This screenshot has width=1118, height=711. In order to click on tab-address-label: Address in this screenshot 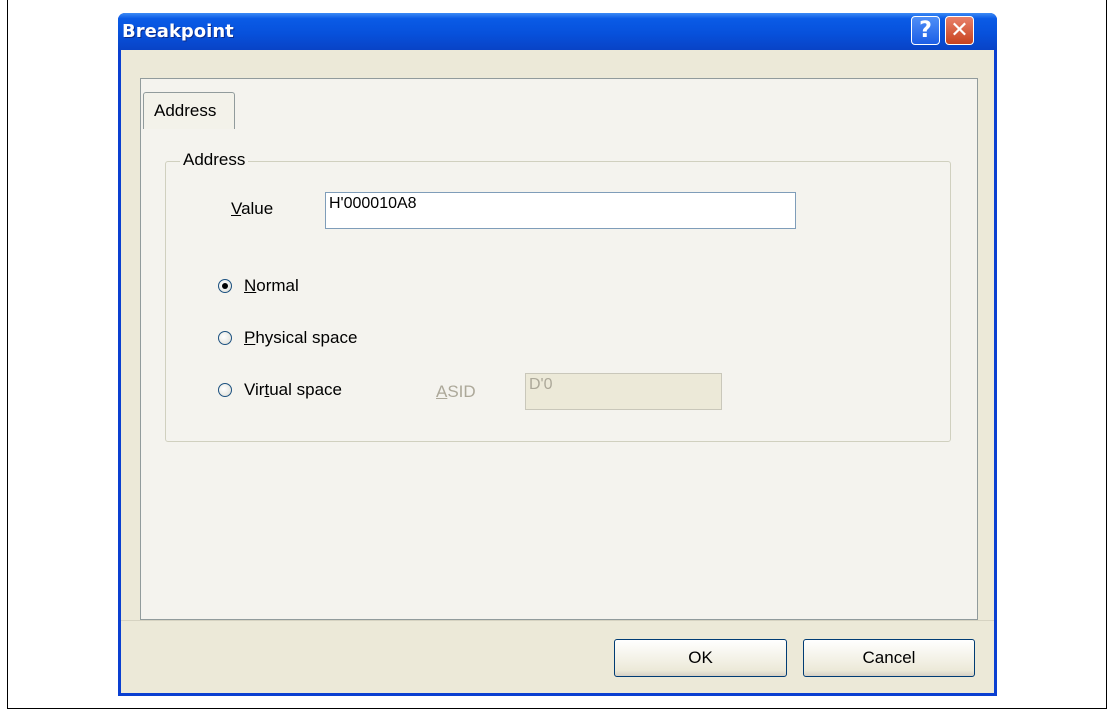, I will do `click(185, 110)`.